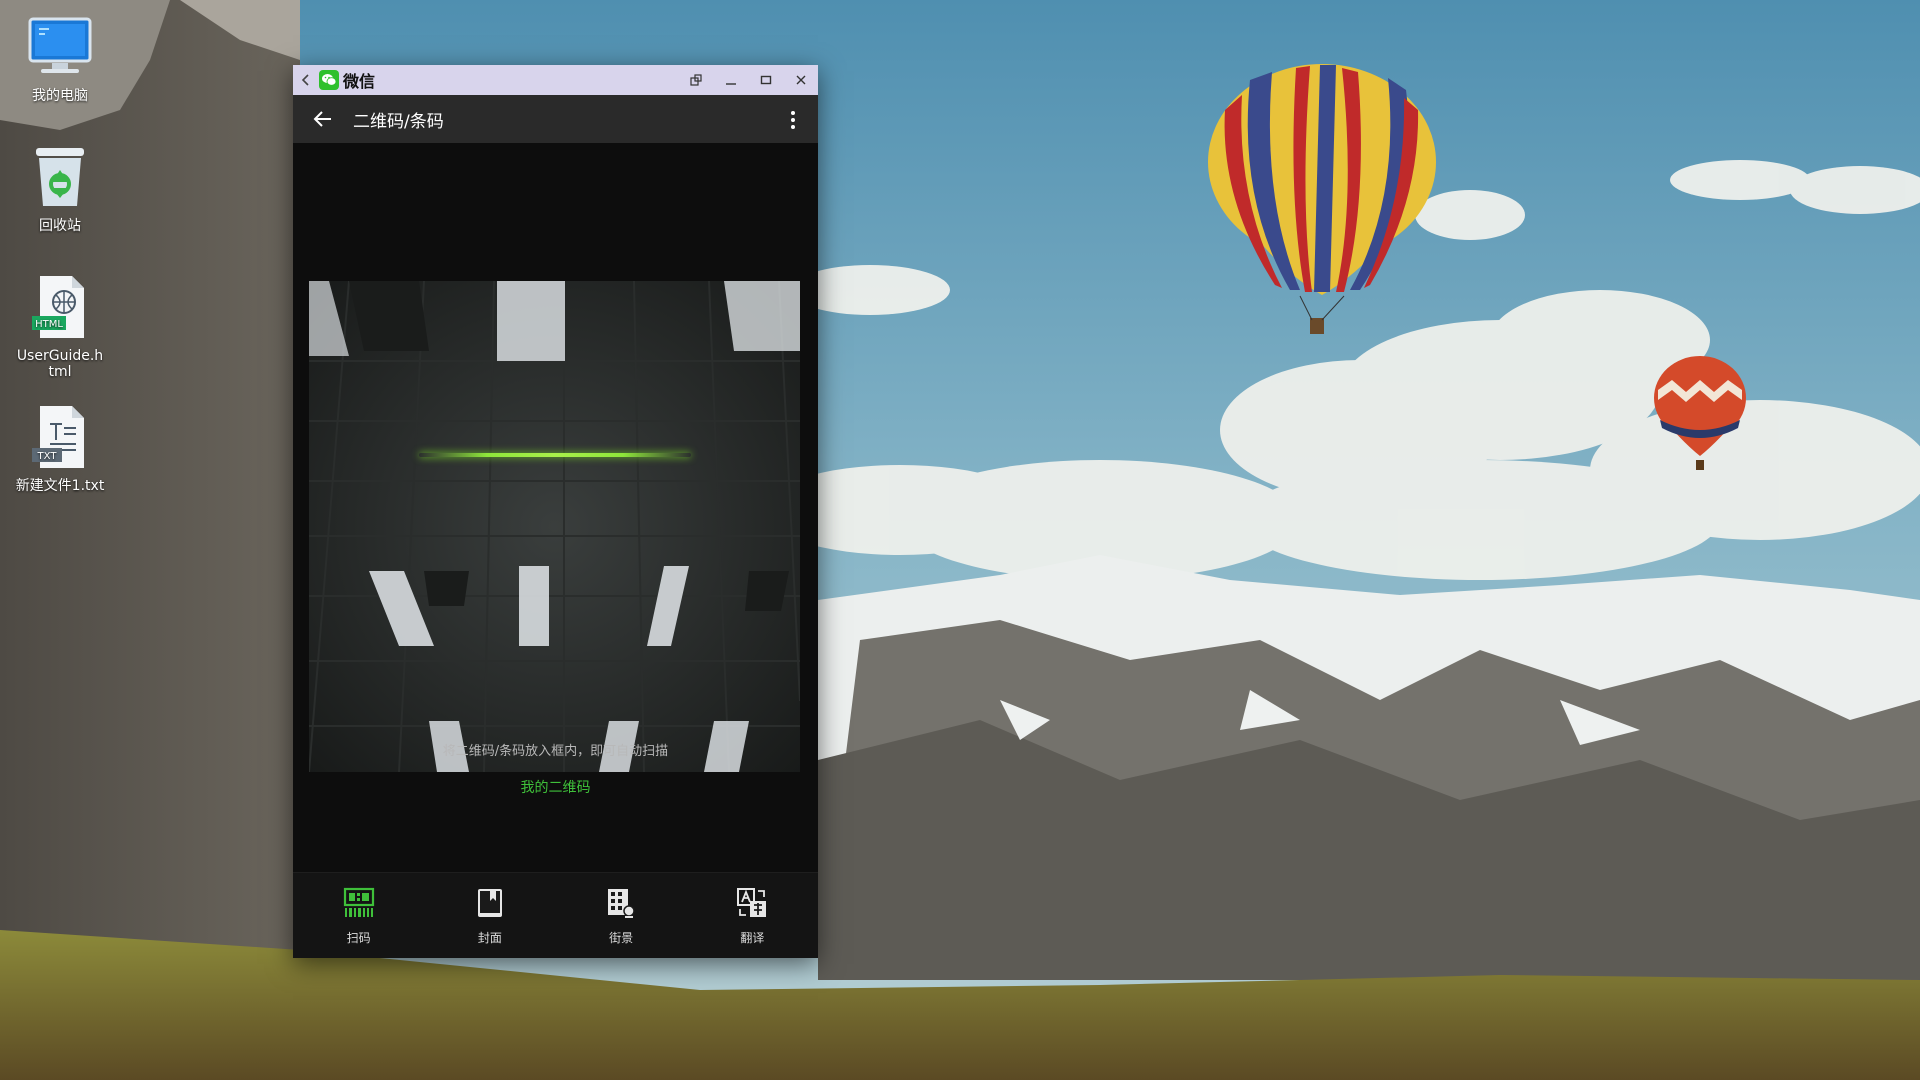 Image resolution: width=1920 pixels, height=1080 pixels. I want to click on titlebar-back-button, so click(306, 80).